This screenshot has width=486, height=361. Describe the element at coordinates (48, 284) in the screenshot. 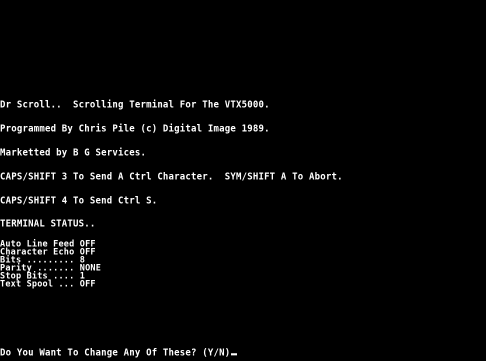

I see `status-text-spool: Text Spool ... OFF` at that location.